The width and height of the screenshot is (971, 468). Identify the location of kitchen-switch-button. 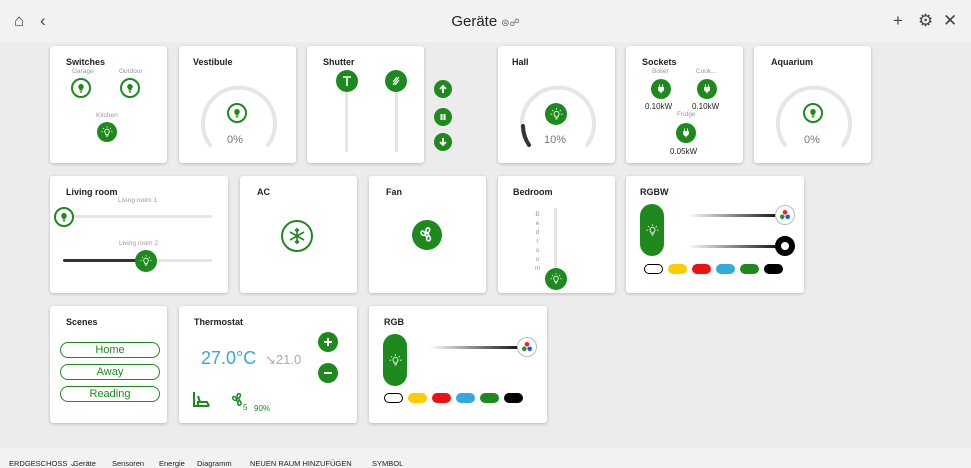
(107, 132).